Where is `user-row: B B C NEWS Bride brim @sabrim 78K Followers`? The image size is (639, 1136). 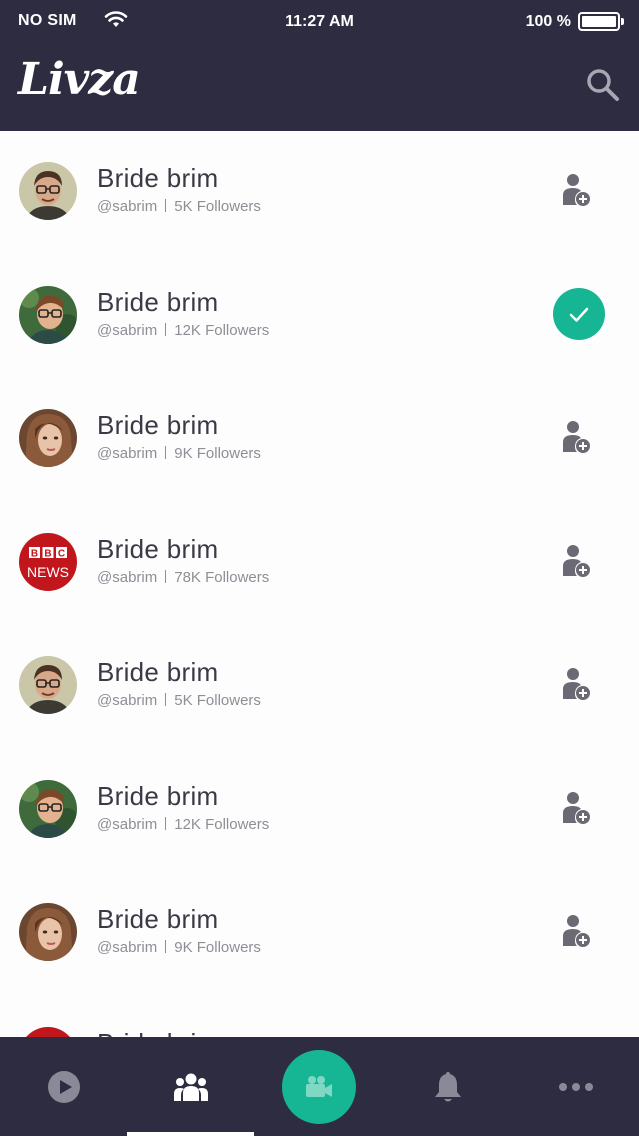
user-row: B B C NEWS Bride brim @sabrim 78K Followers is located at coordinates (319, 564).